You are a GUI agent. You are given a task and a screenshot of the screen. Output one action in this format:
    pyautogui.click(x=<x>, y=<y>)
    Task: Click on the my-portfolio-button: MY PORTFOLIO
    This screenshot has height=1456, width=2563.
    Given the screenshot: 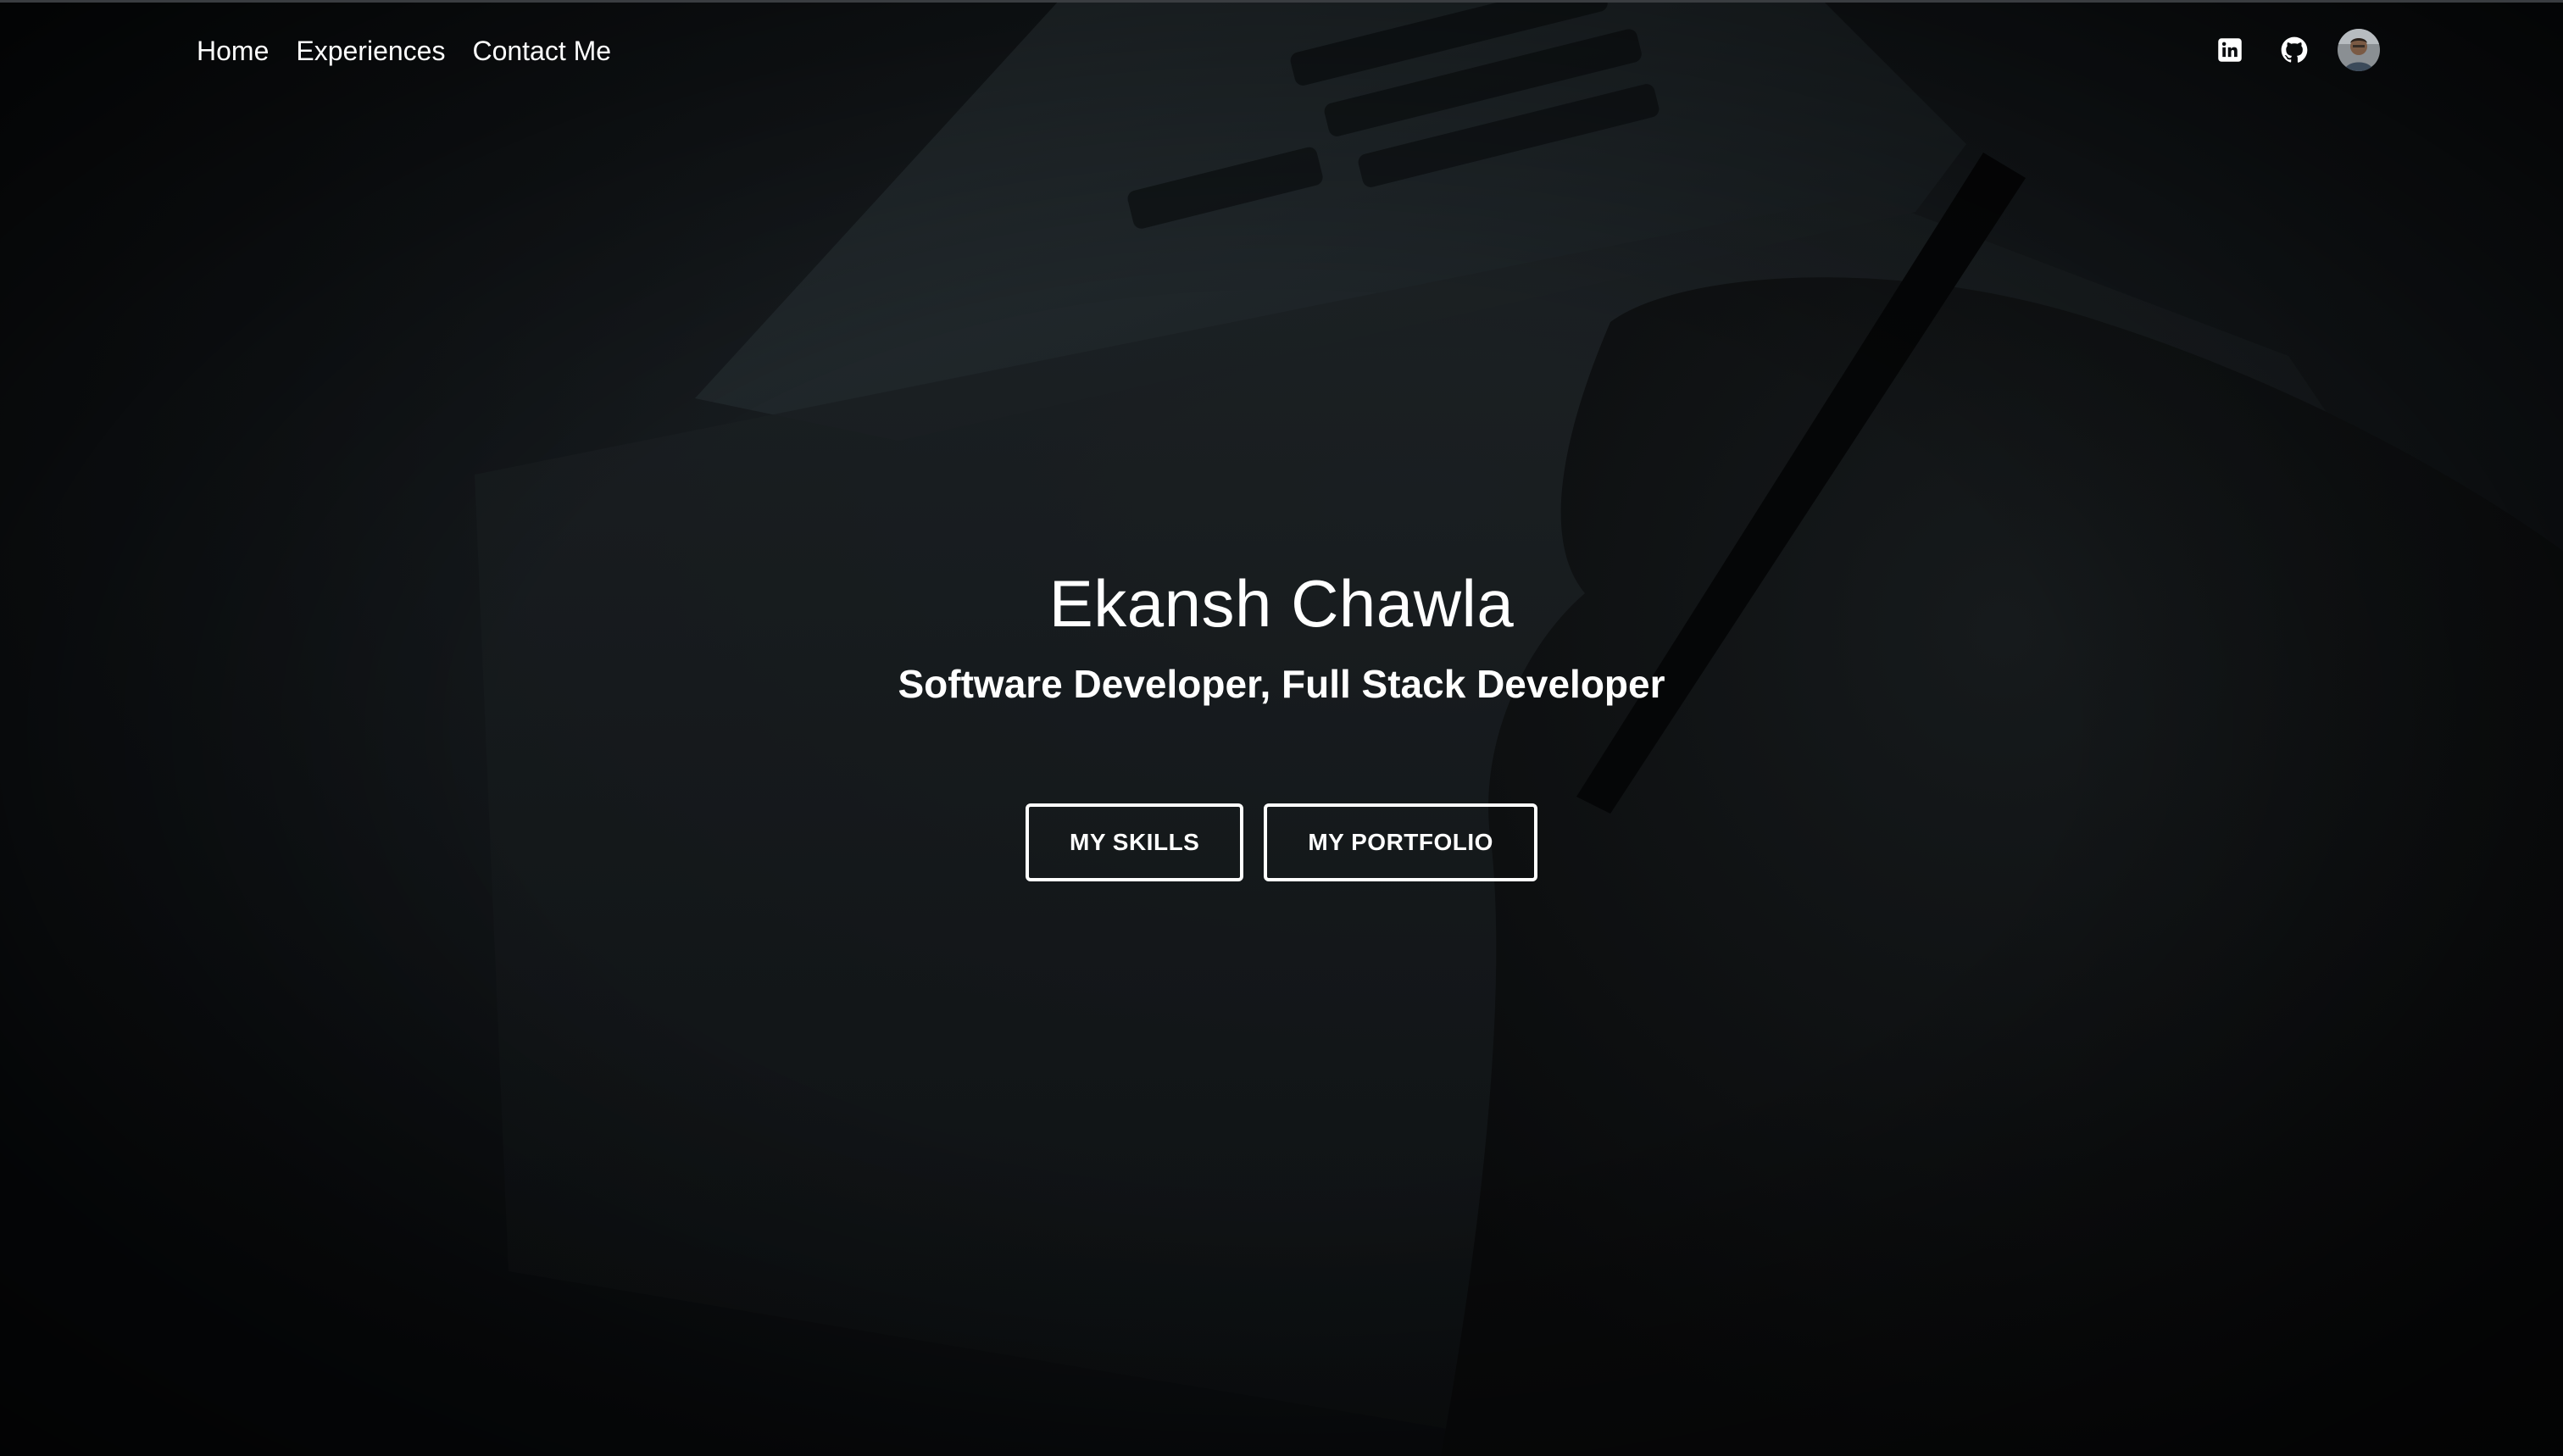 What is the action you would take?
    pyautogui.click(x=1400, y=842)
    